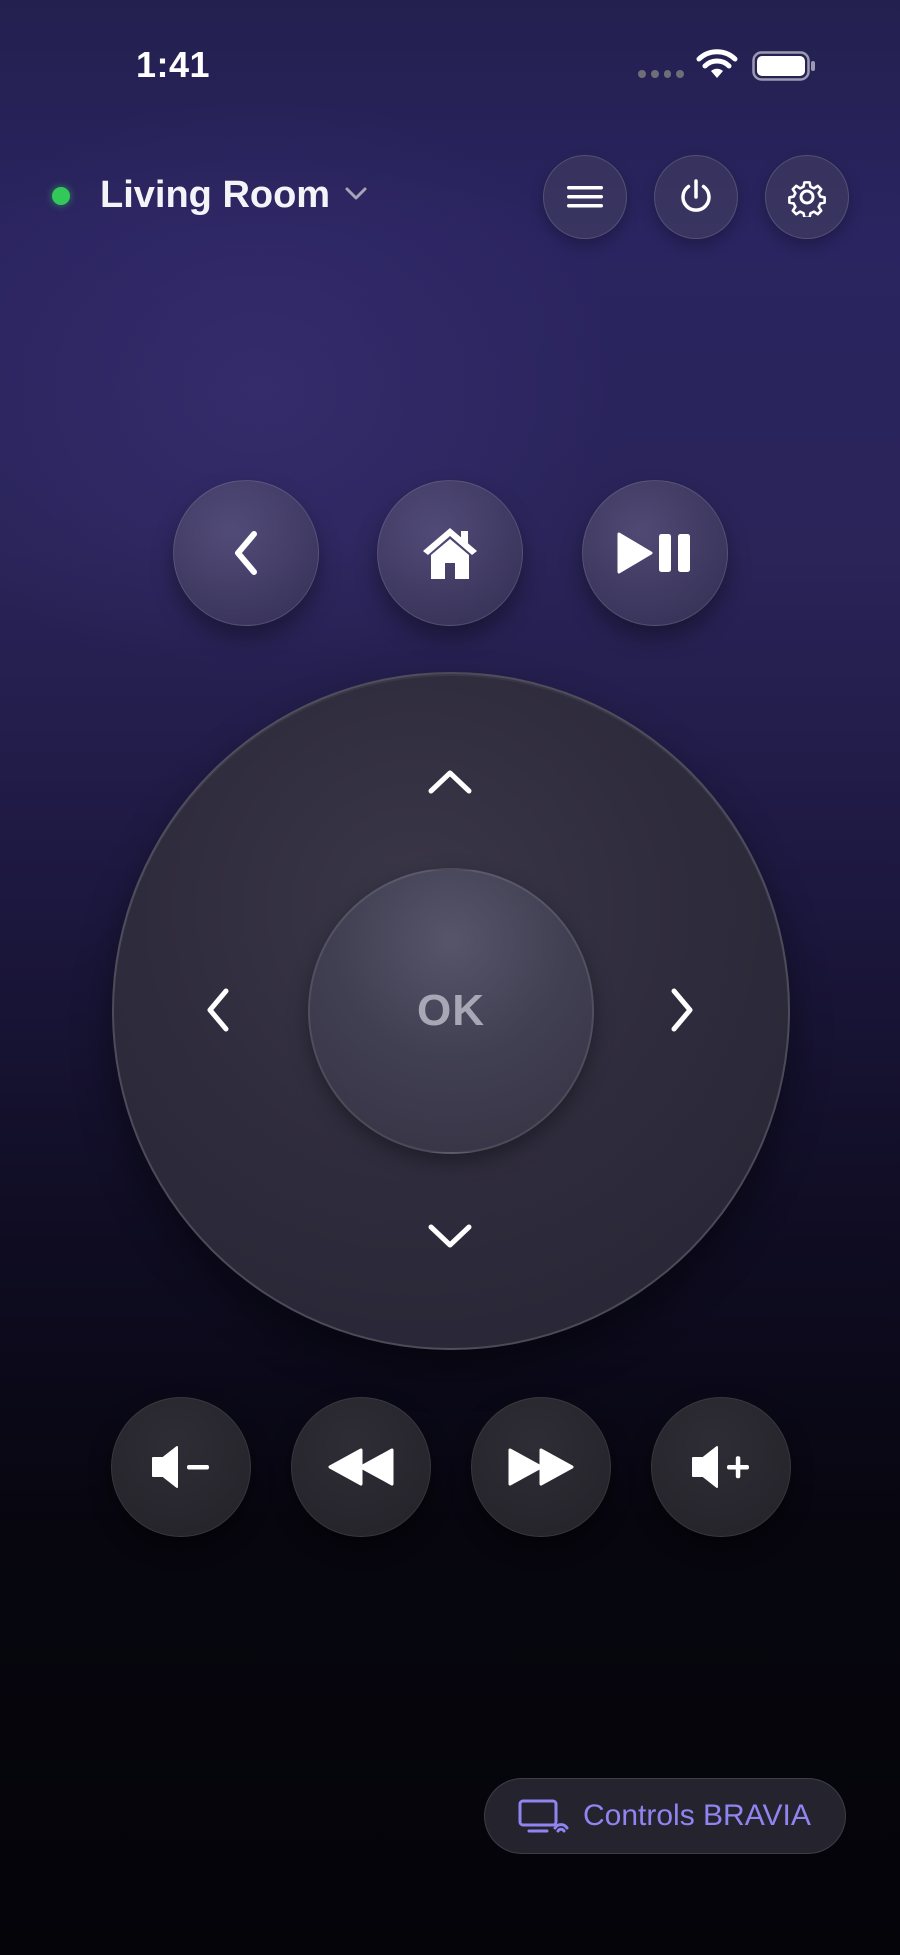  I want to click on chevron-up-icon, so click(450, 782).